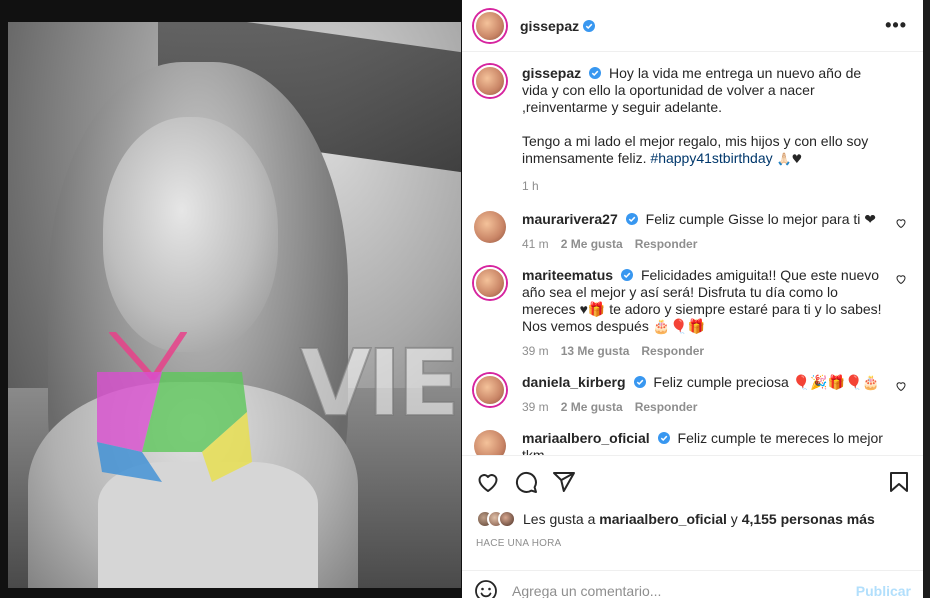  Describe the element at coordinates (760, 219) in the screenshot. I see `comment-text: Feliz cumple Gisse lo mejor para ti ❤` at that location.